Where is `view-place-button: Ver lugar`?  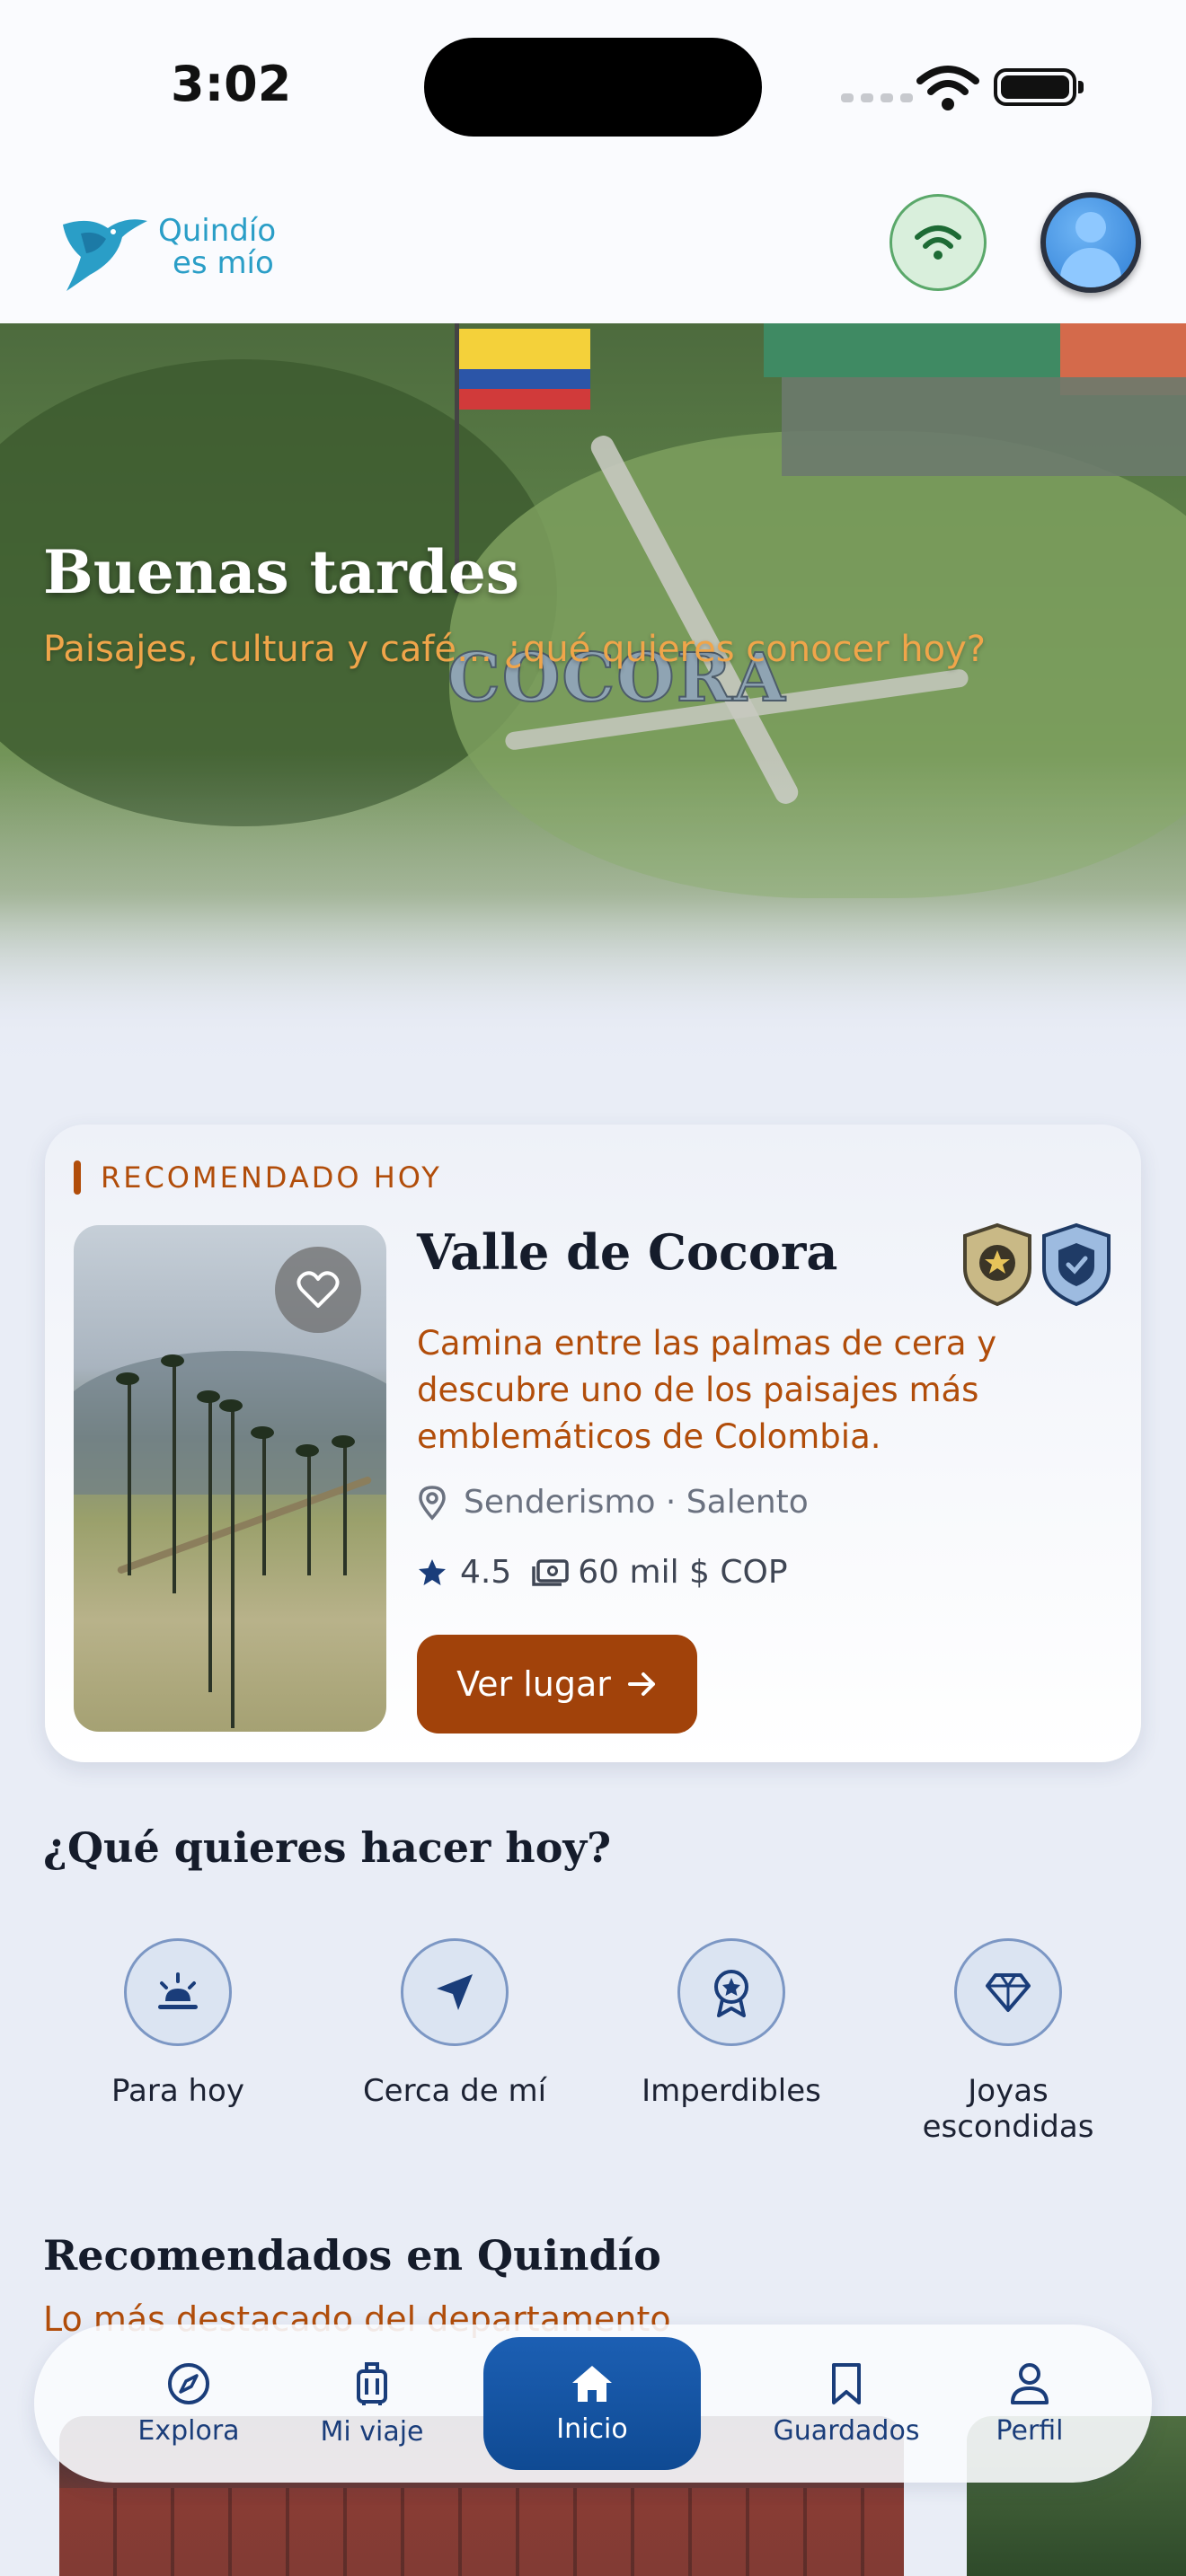 view-place-button: Ver lugar is located at coordinates (557, 1684).